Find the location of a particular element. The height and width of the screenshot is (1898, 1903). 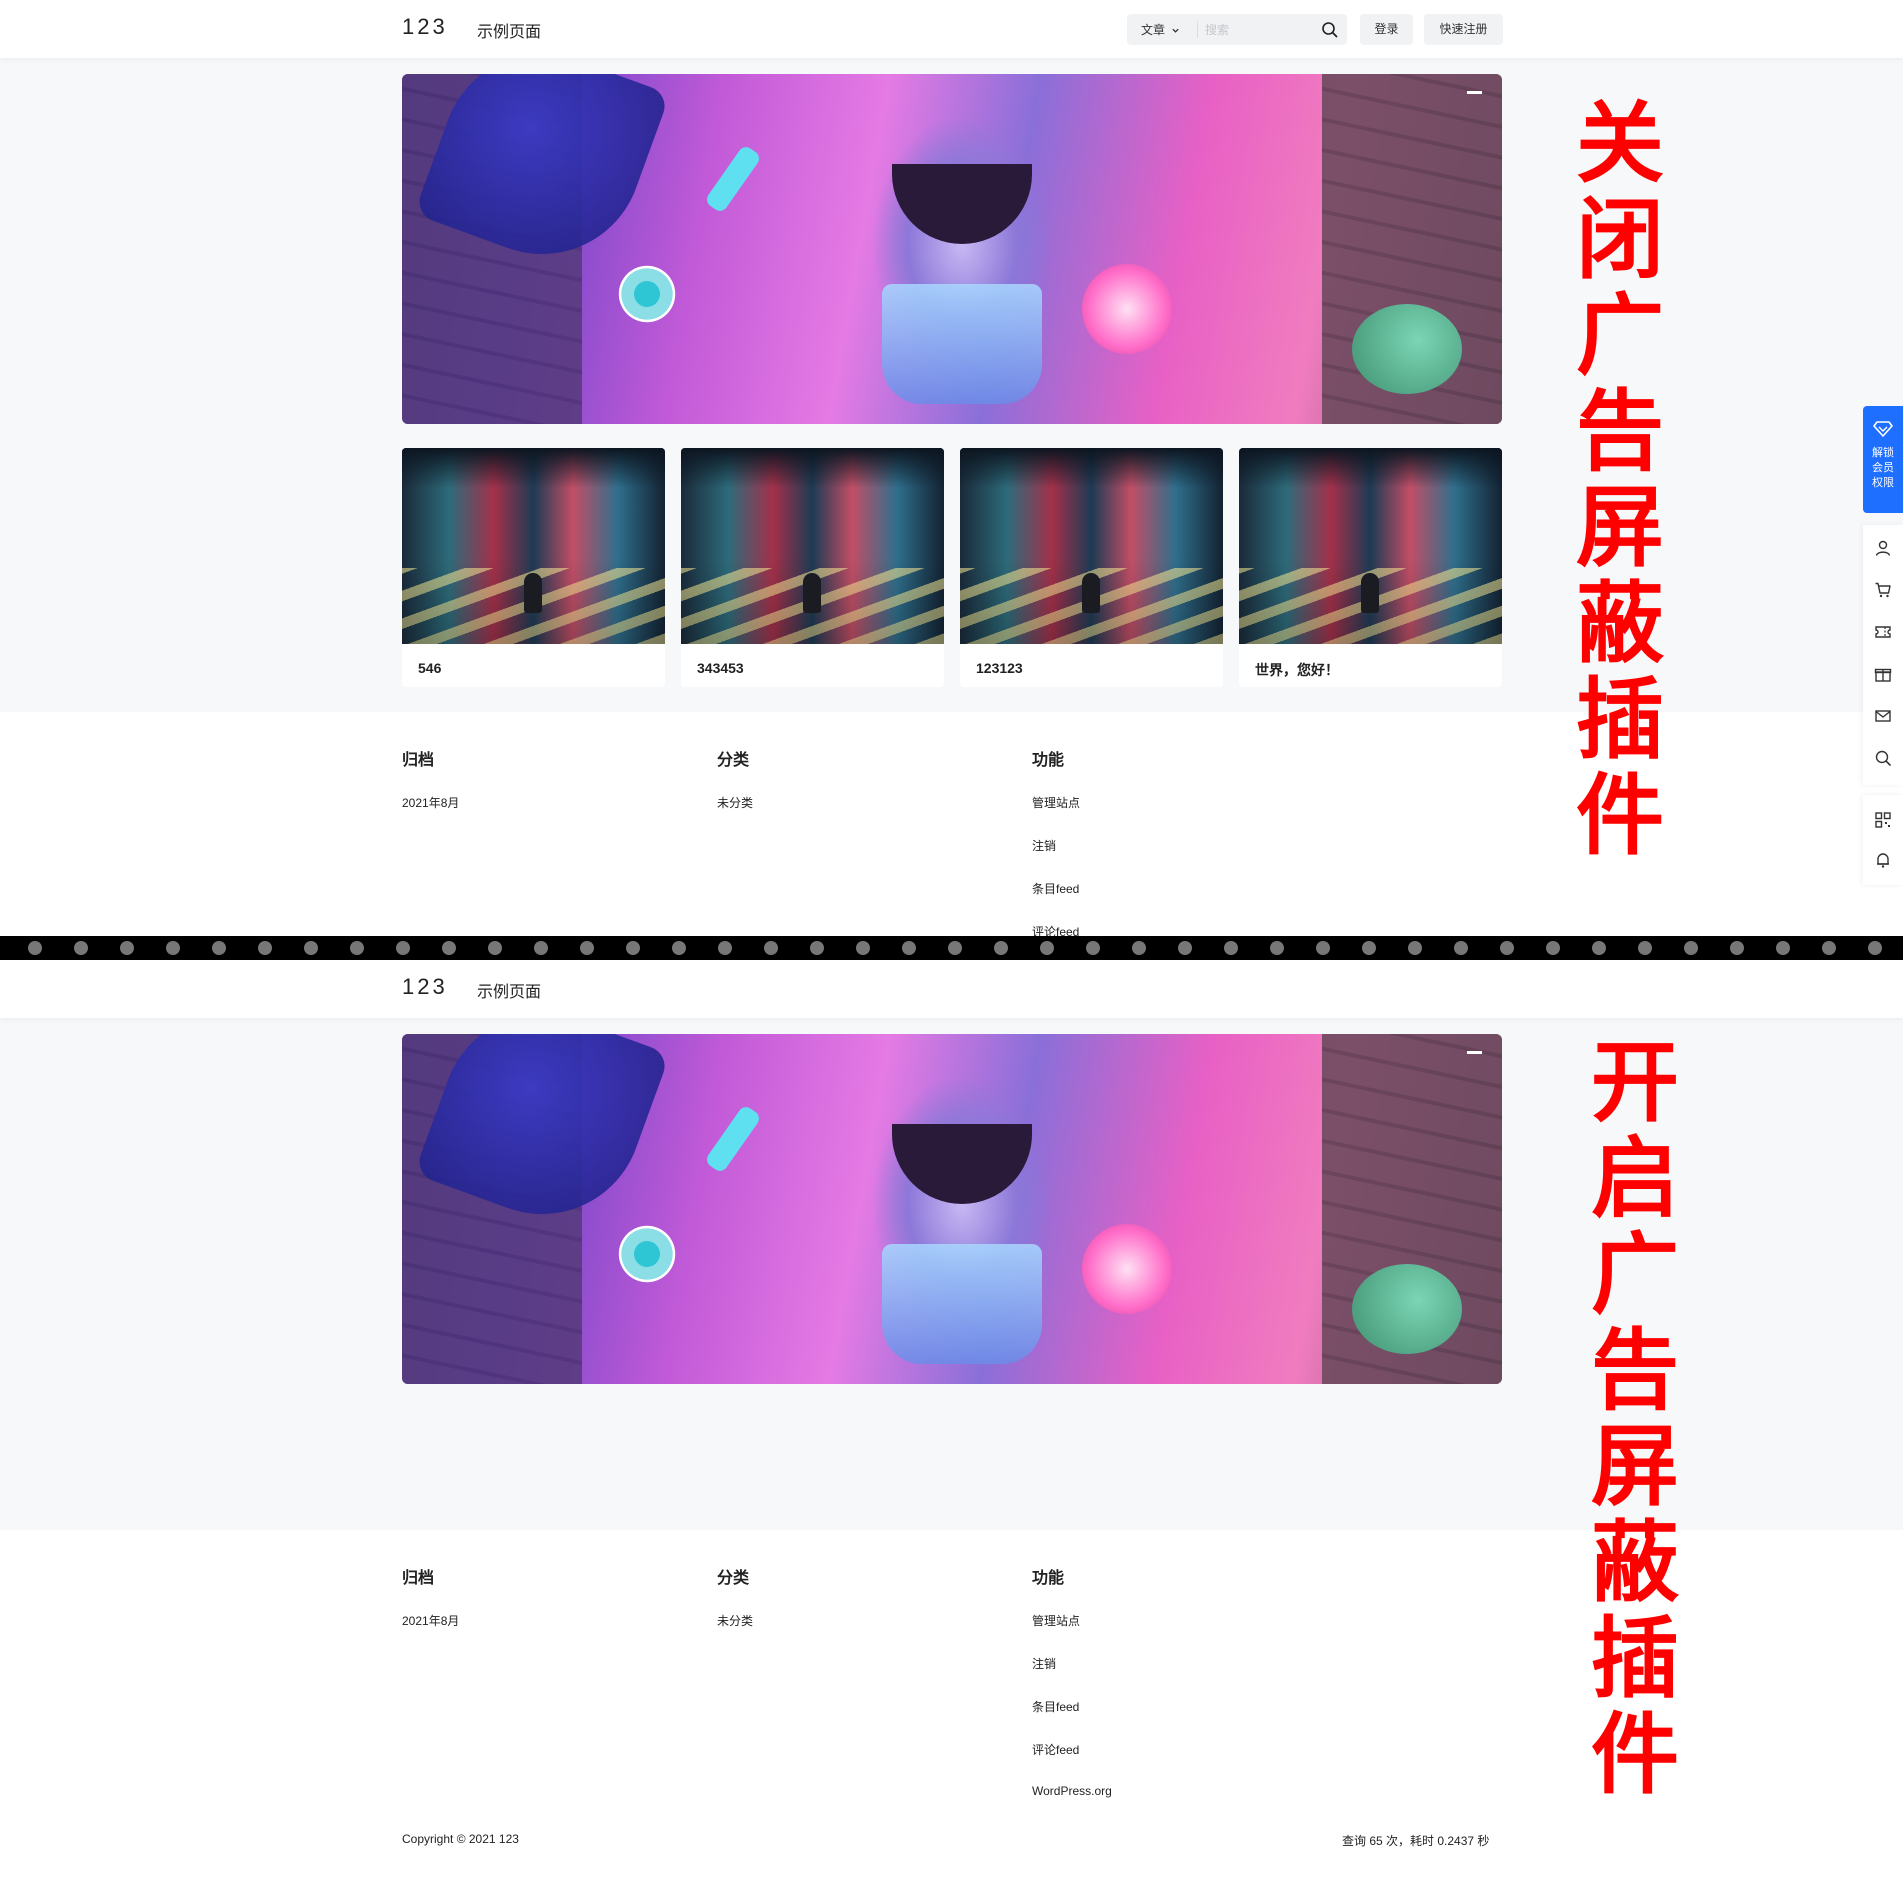

register-button: 快速注册 is located at coordinates (1463, 29).